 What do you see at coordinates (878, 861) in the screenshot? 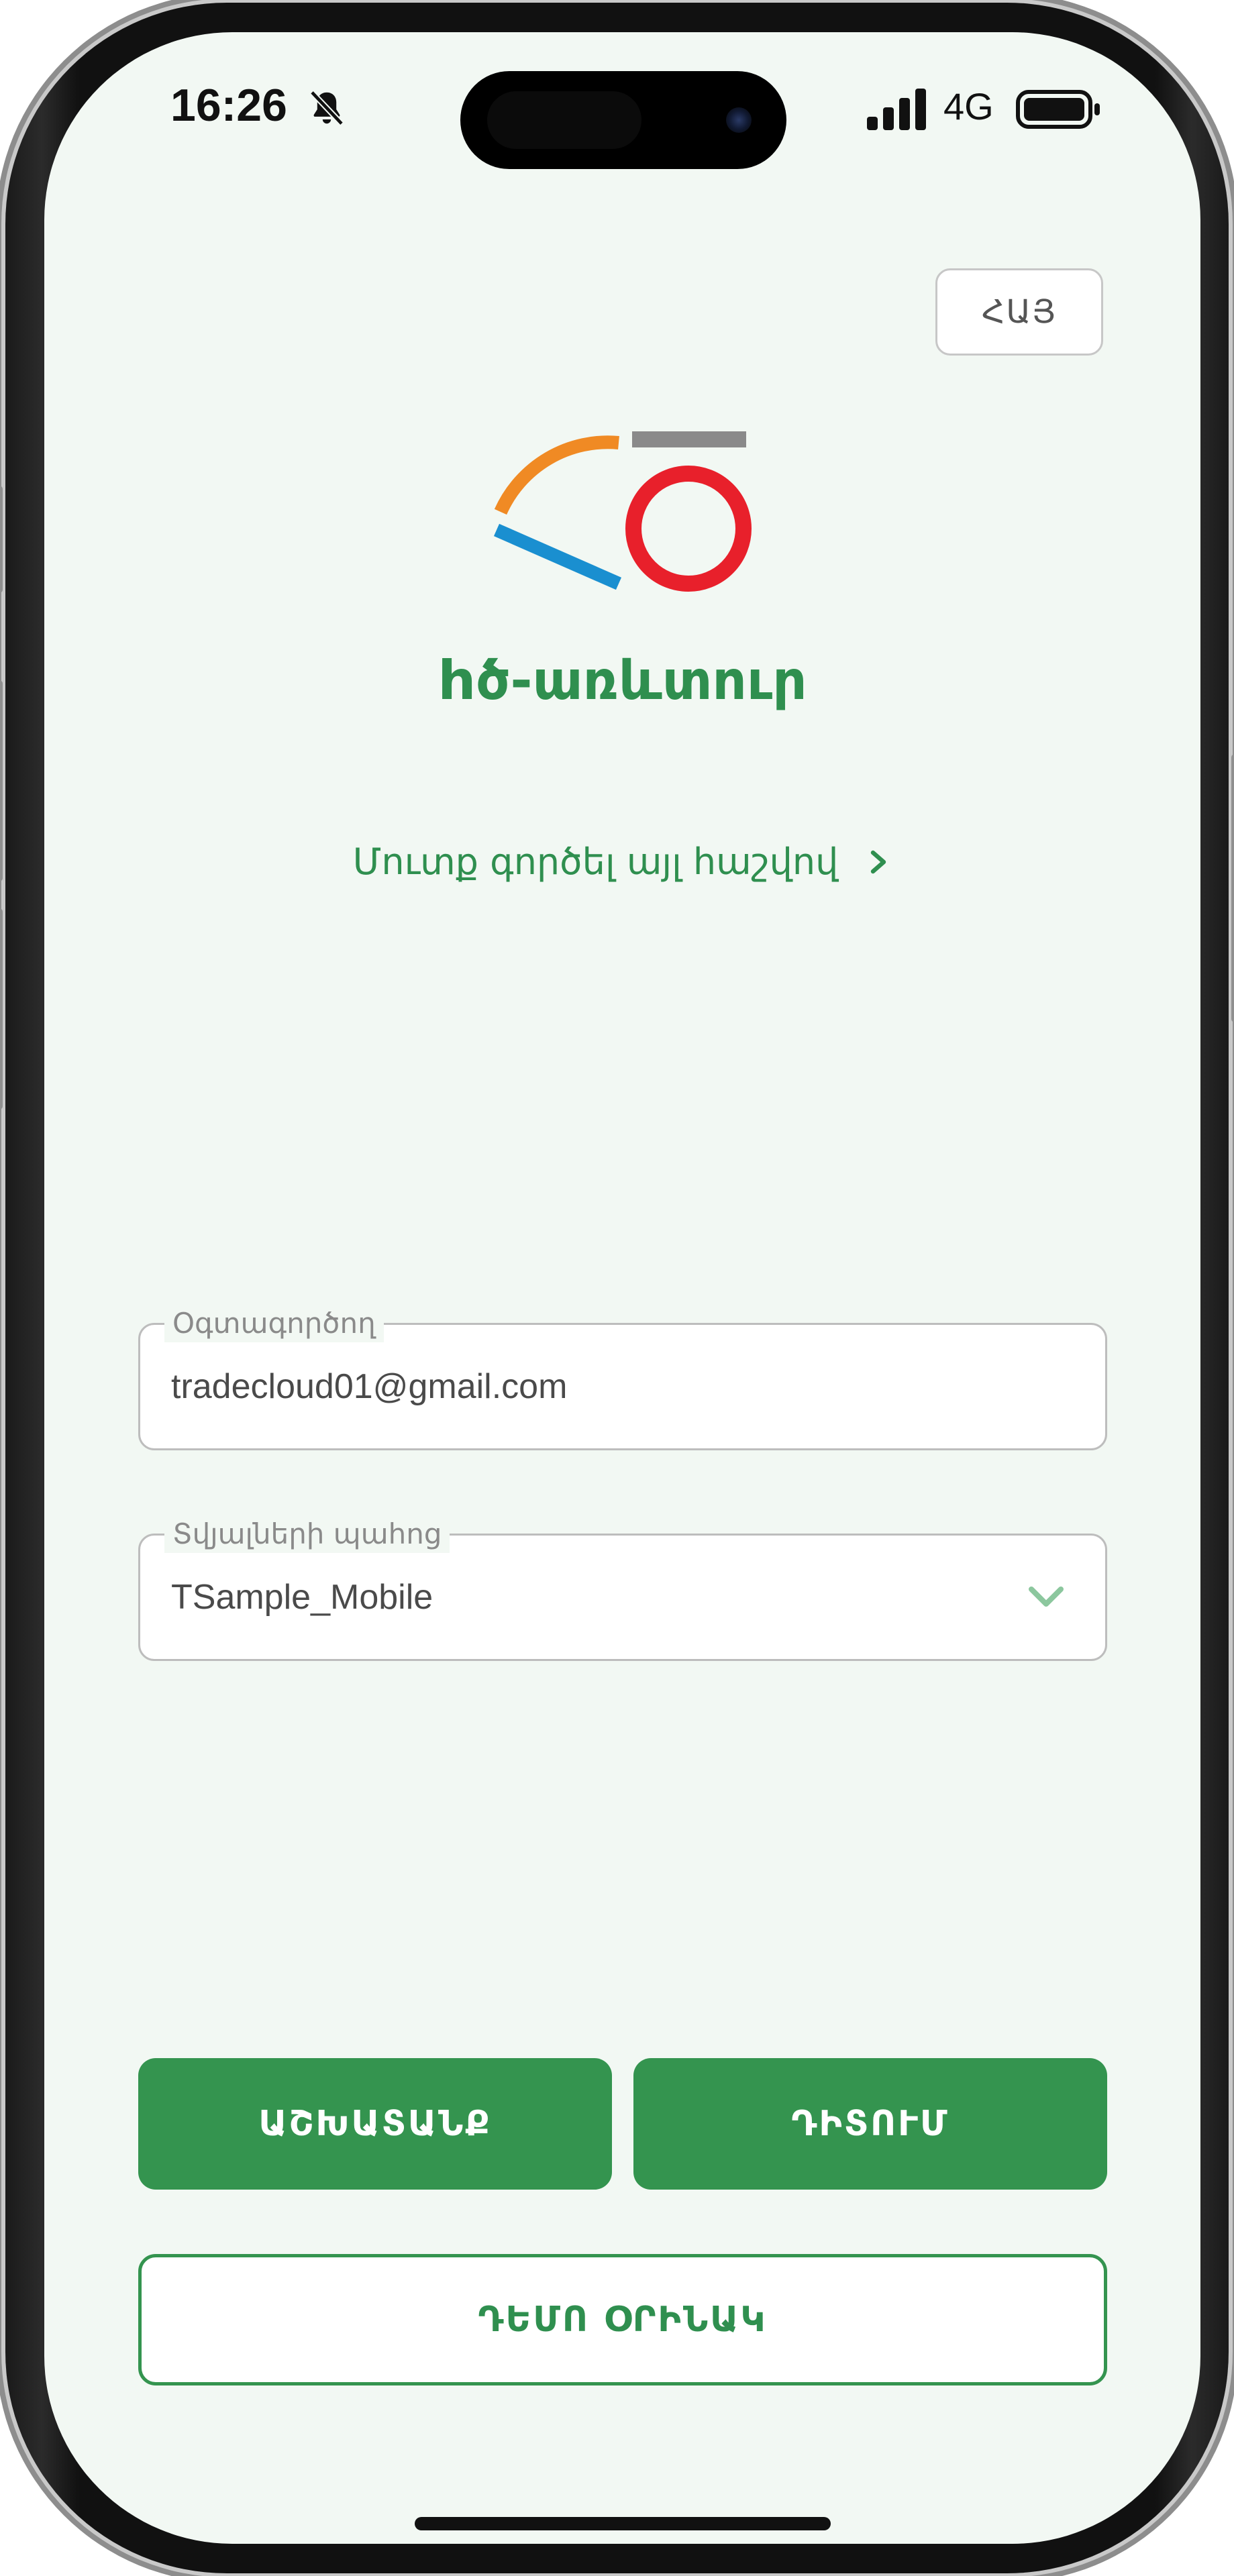
I see `chevron-right-icon` at bounding box center [878, 861].